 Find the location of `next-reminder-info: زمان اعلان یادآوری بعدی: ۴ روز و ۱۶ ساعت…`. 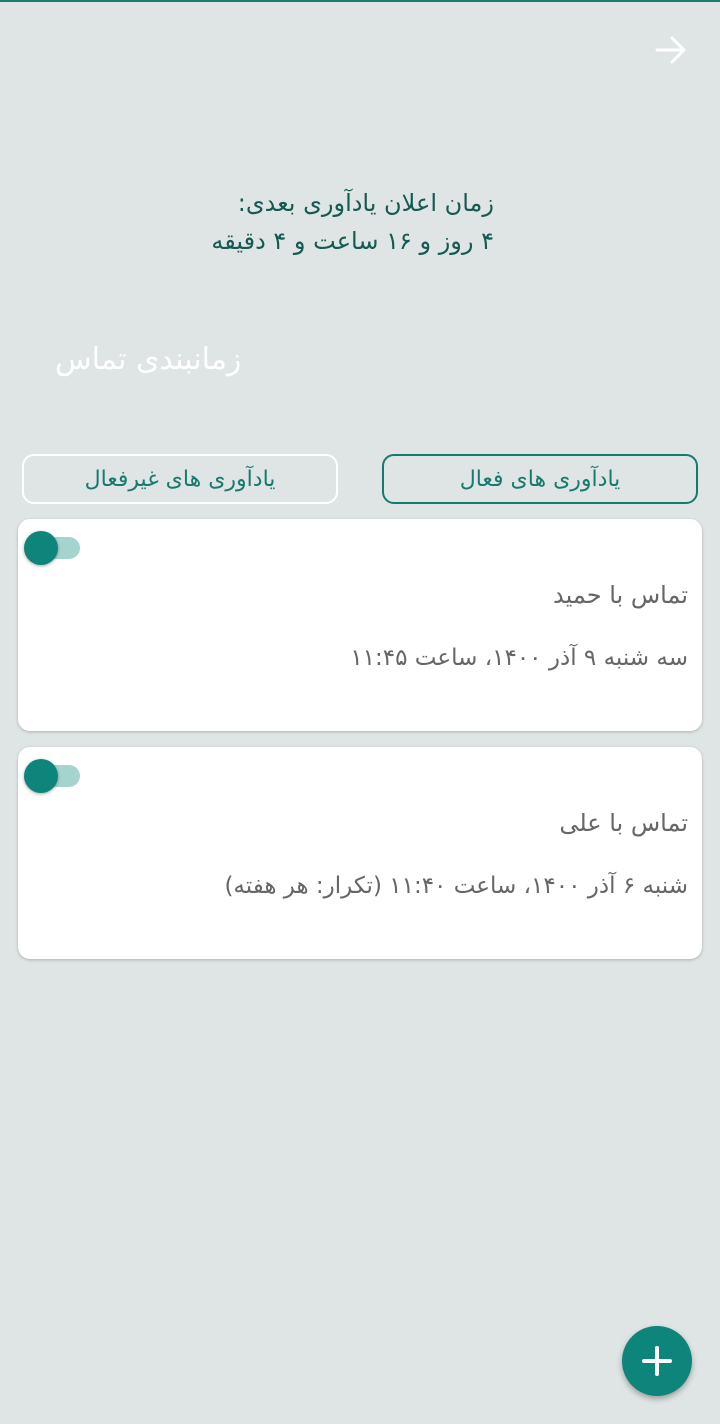

next-reminder-info: زمان اعلان یادآوری بعدی: ۴ روز و ۱۶ ساعت… is located at coordinates (352, 222).